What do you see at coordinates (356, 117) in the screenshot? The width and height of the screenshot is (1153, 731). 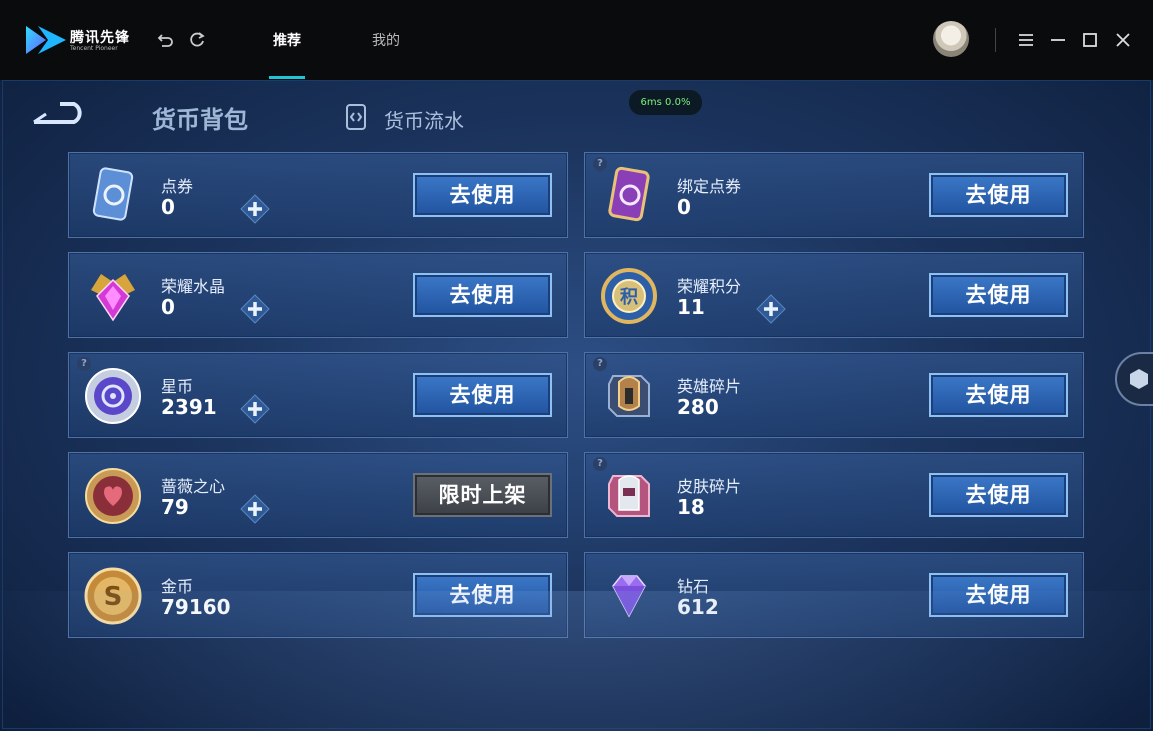 I see `currency-flow-icon` at bounding box center [356, 117].